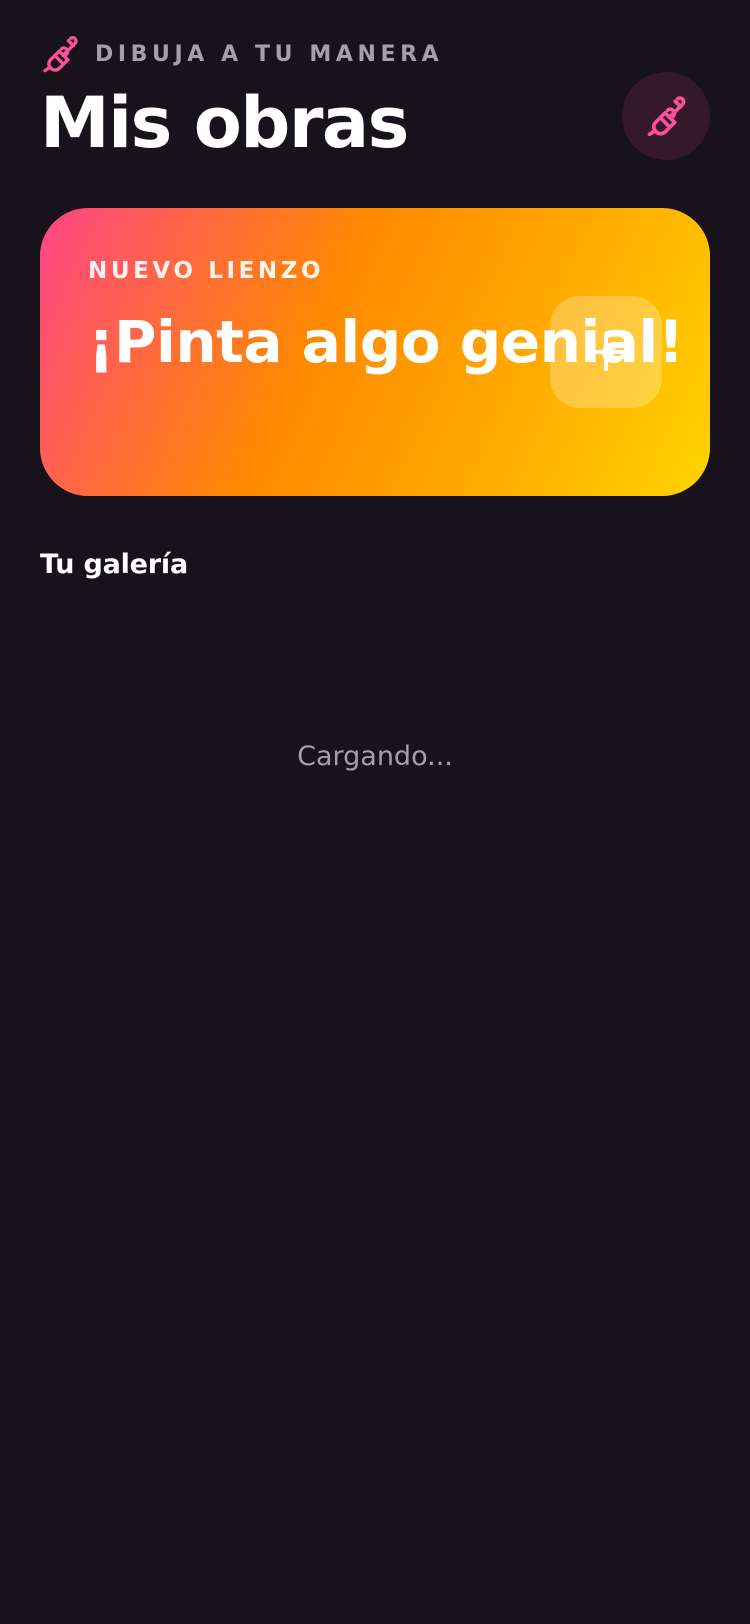 Image resolution: width=750 pixels, height=1624 pixels. What do you see at coordinates (224, 123) in the screenshot?
I see `page-title: Mis obras` at bounding box center [224, 123].